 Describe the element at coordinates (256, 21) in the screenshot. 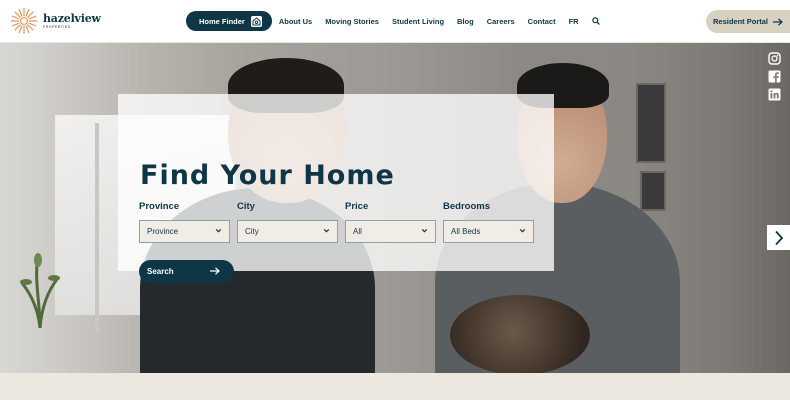

I see `home-search-icon` at that location.